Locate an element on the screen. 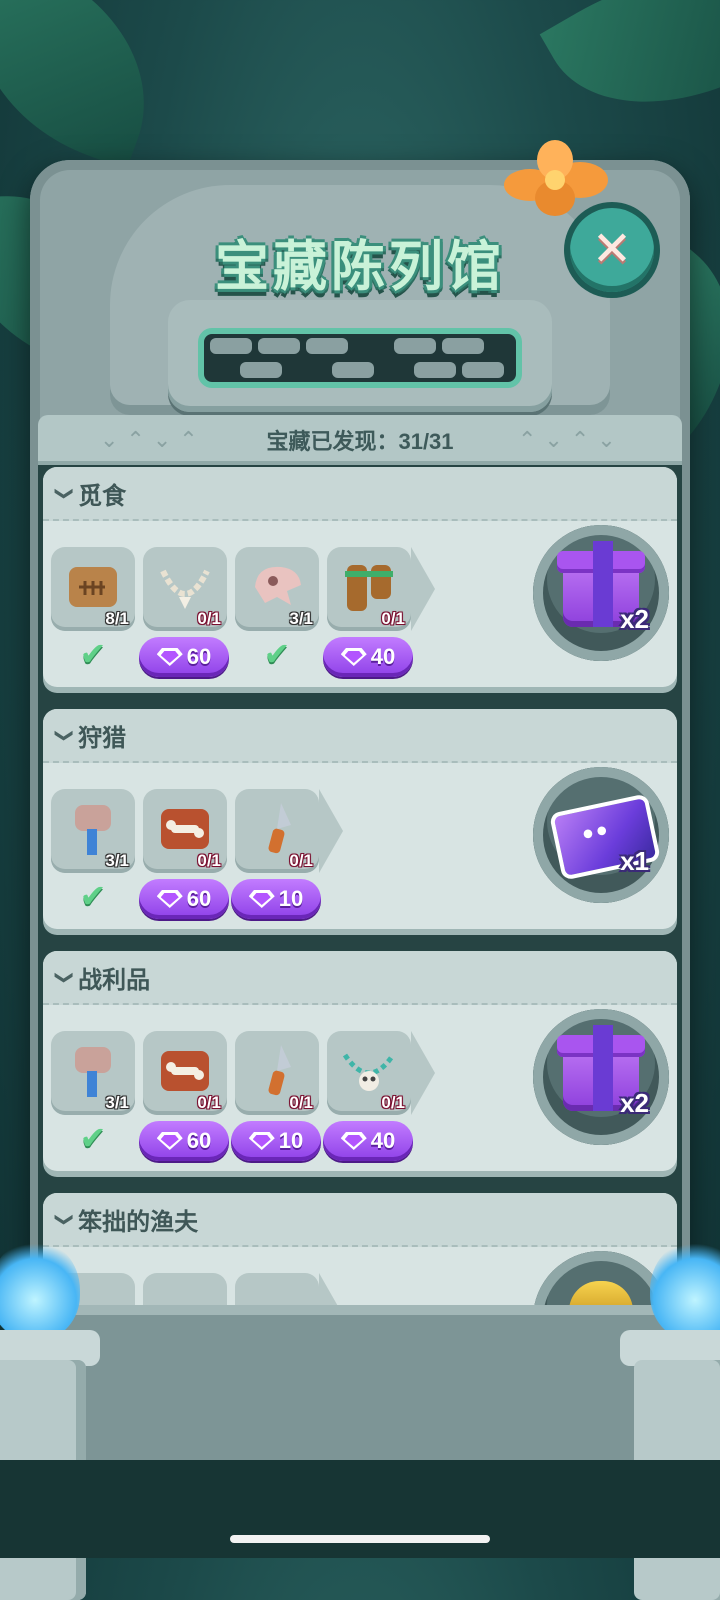  category-reward is located at coordinates (601, 1278).